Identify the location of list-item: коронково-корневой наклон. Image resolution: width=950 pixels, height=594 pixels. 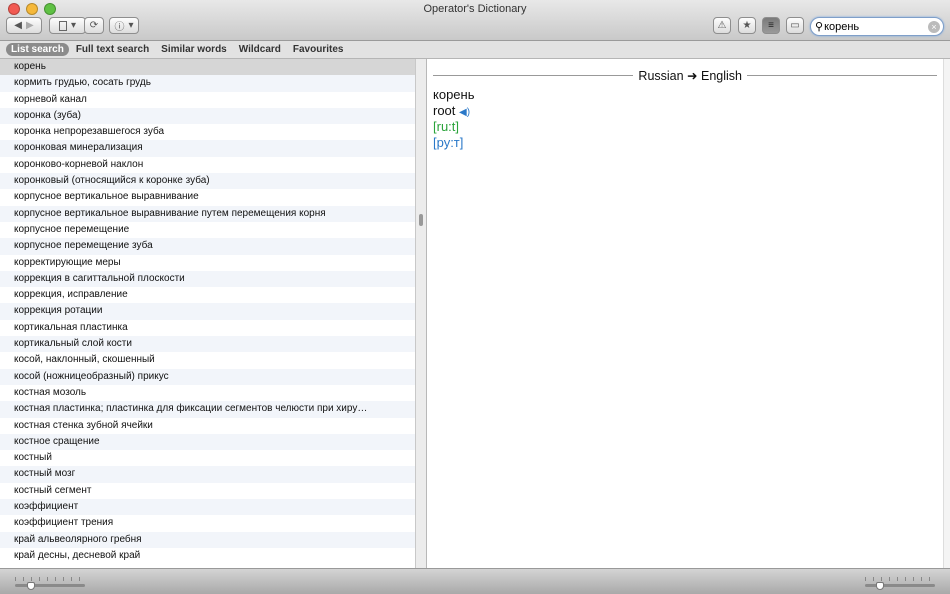
(207, 165).